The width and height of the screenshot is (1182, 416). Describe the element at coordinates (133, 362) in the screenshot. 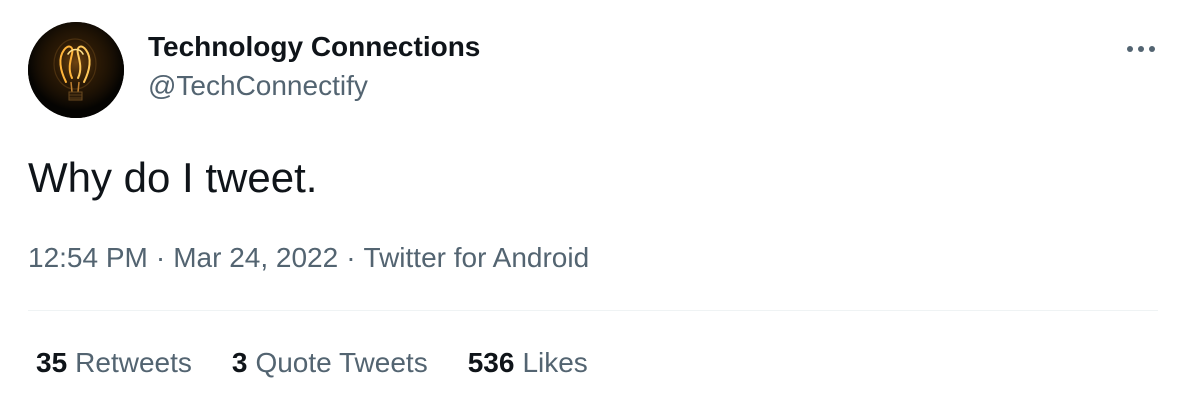

I see `retweets-label: Retweets` at that location.